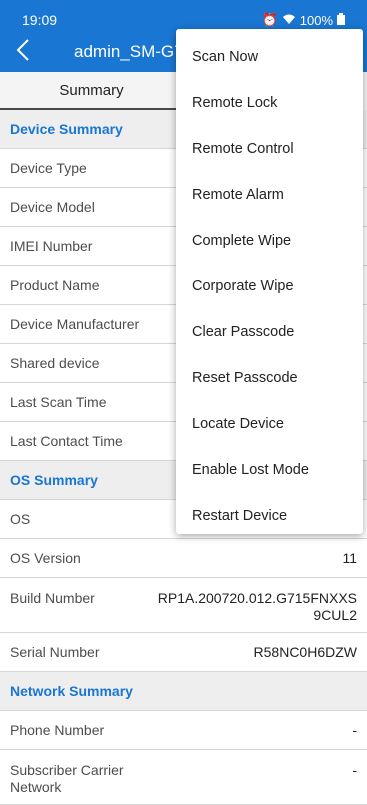  What do you see at coordinates (269, 195) in the screenshot?
I see `menu-item-remote-alarm: Remote Alarm` at bounding box center [269, 195].